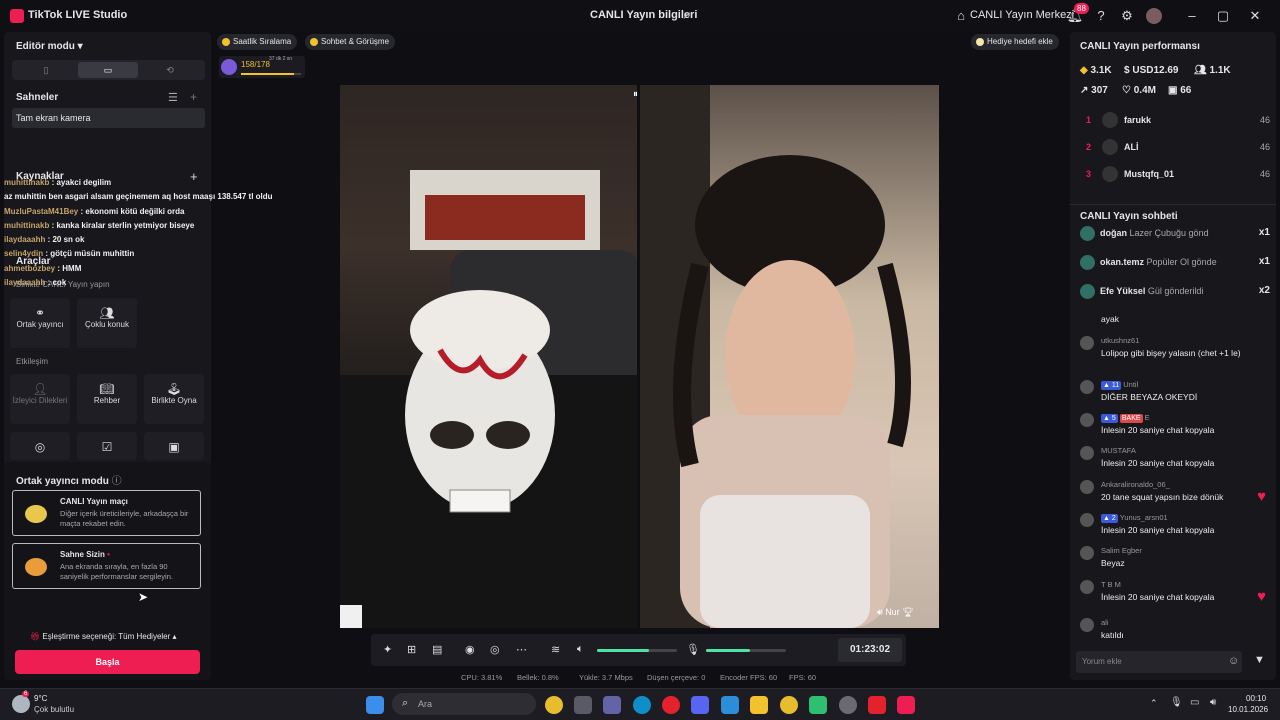  What do you see at coordinates (21, 704) in the screenshot?
I see `weather-icon` at bounding box center [21, 704].